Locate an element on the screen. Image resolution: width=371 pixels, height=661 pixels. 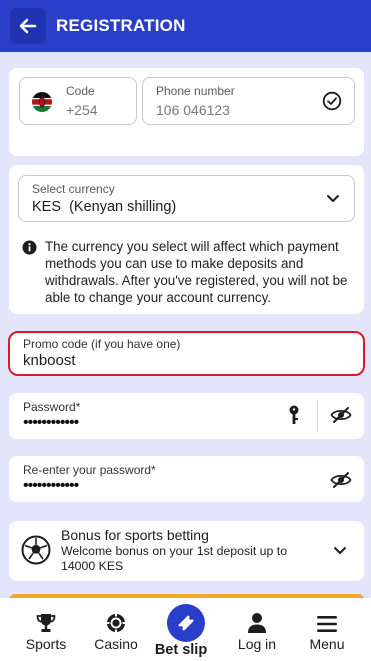
phone-number-label: Phone number is located at coordinates (195, 91).